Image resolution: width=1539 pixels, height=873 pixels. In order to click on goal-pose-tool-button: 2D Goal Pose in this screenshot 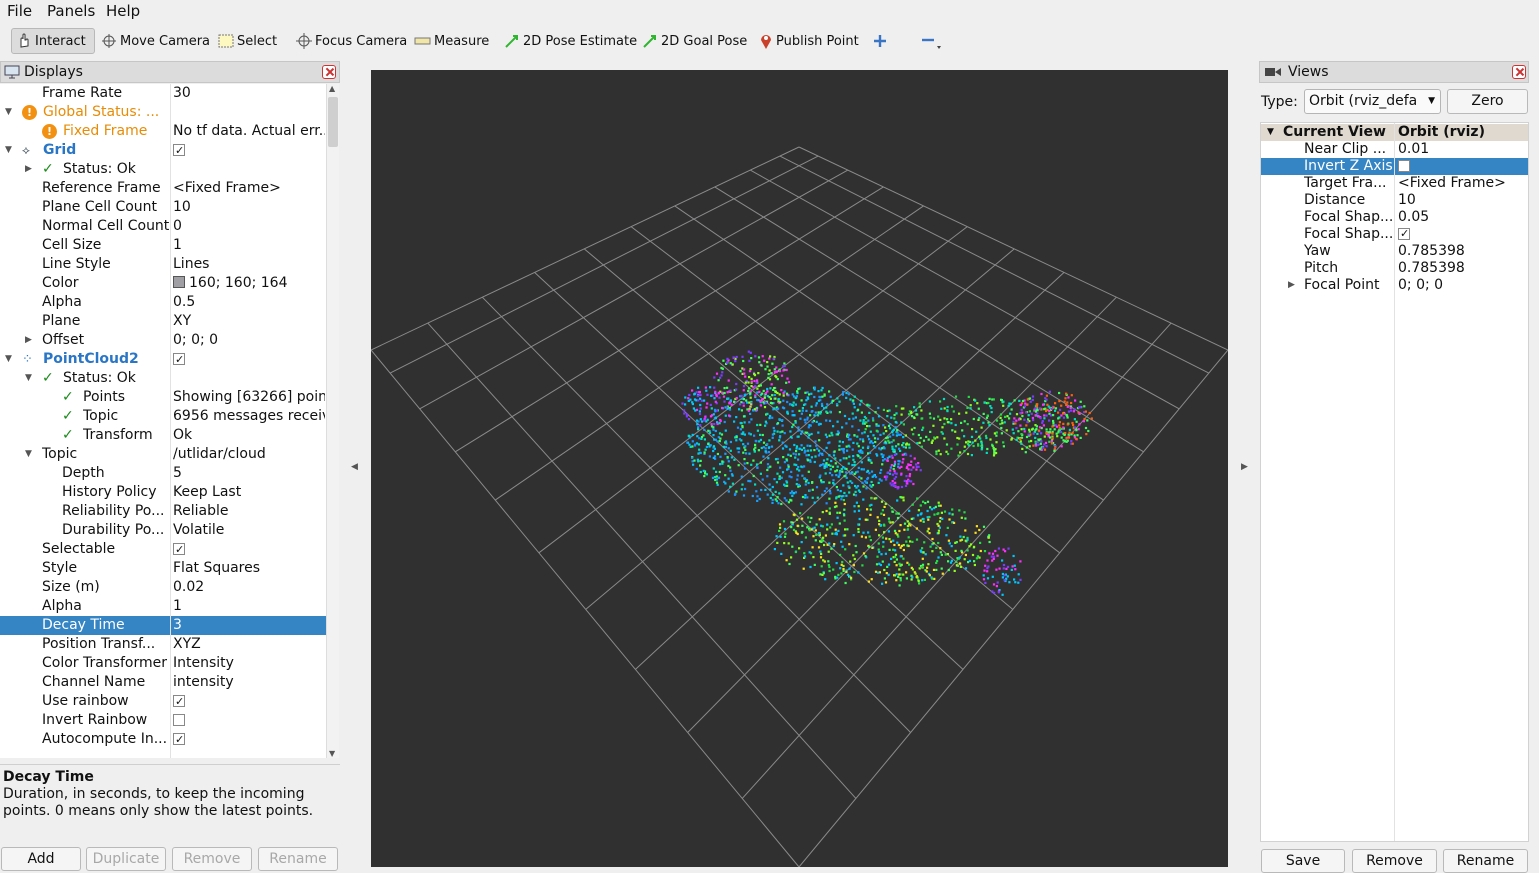, I will do `click(694, 41)`.